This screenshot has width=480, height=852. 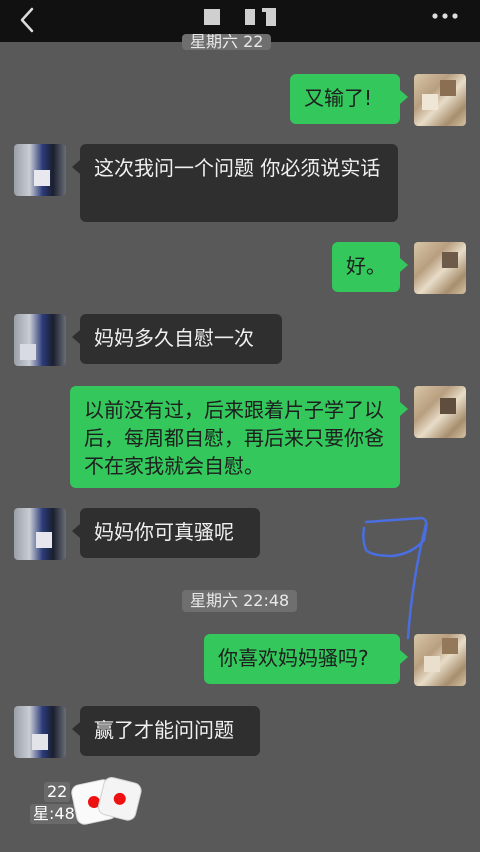 I want to click on message-bubble-sent: 以前没有过，后来跟着片子学了以后，每周都自慰，再后来只要你爸不在家我就会自慰。, so click(x=239, y=437).